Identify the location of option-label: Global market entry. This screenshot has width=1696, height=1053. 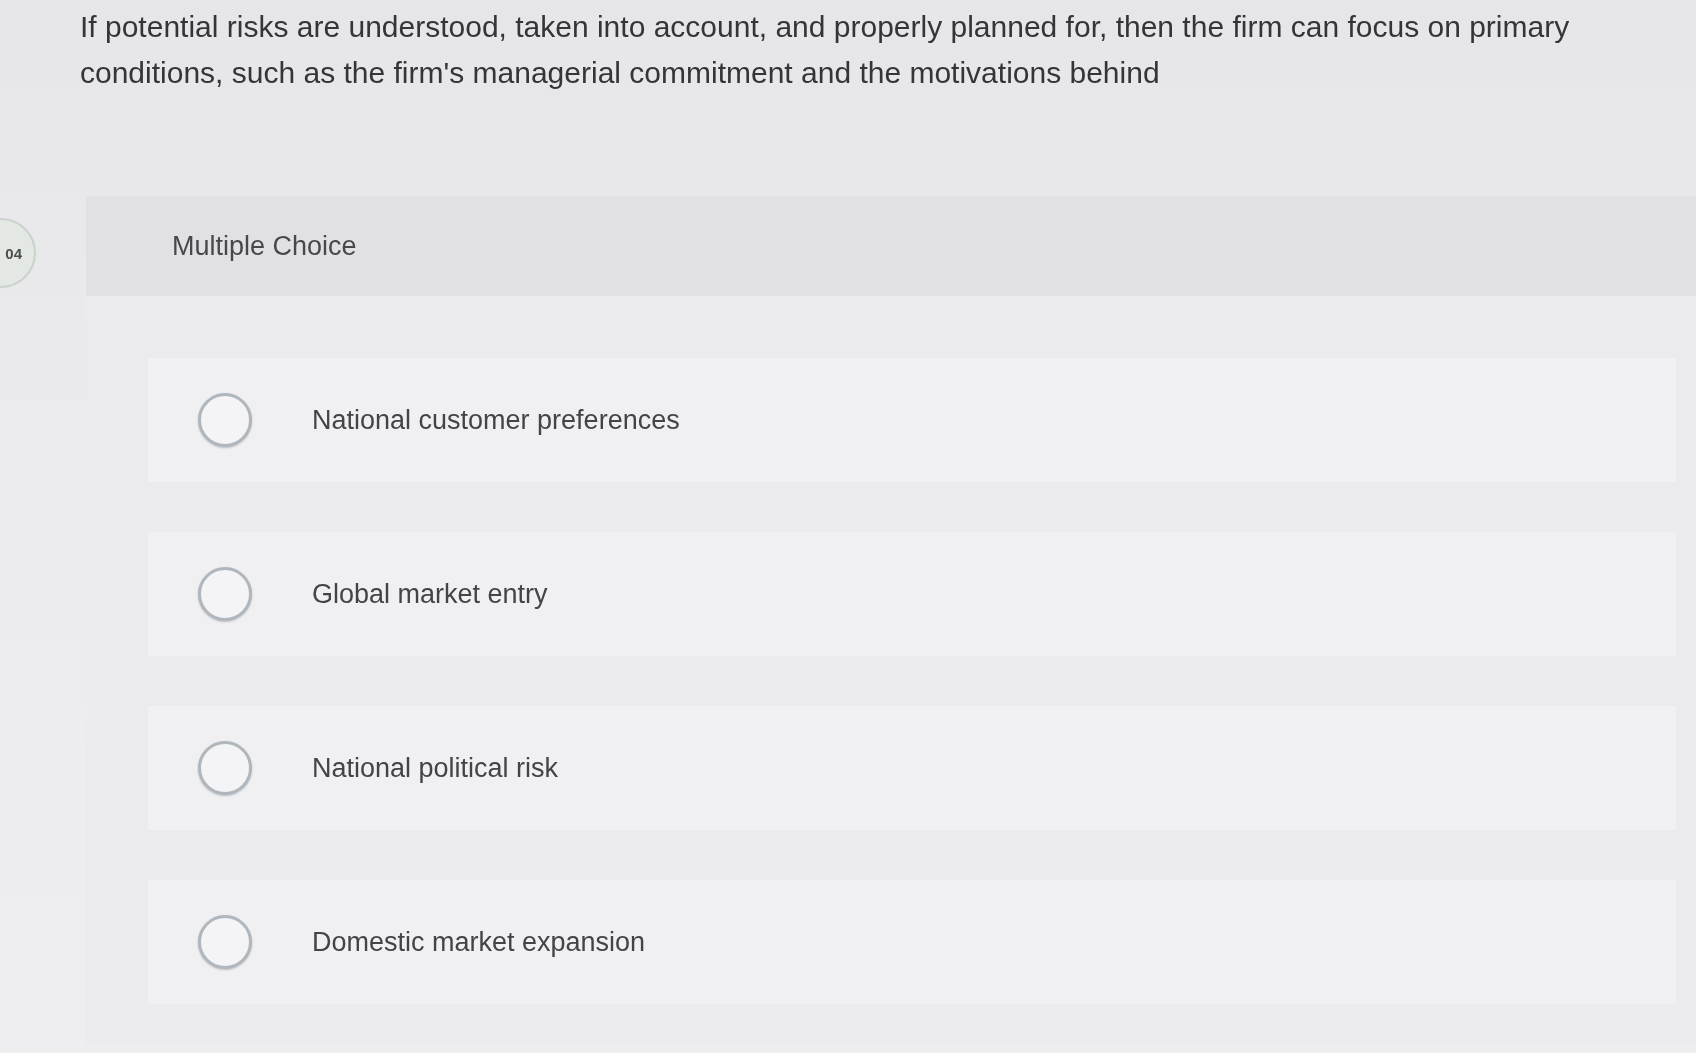
(430, 594).